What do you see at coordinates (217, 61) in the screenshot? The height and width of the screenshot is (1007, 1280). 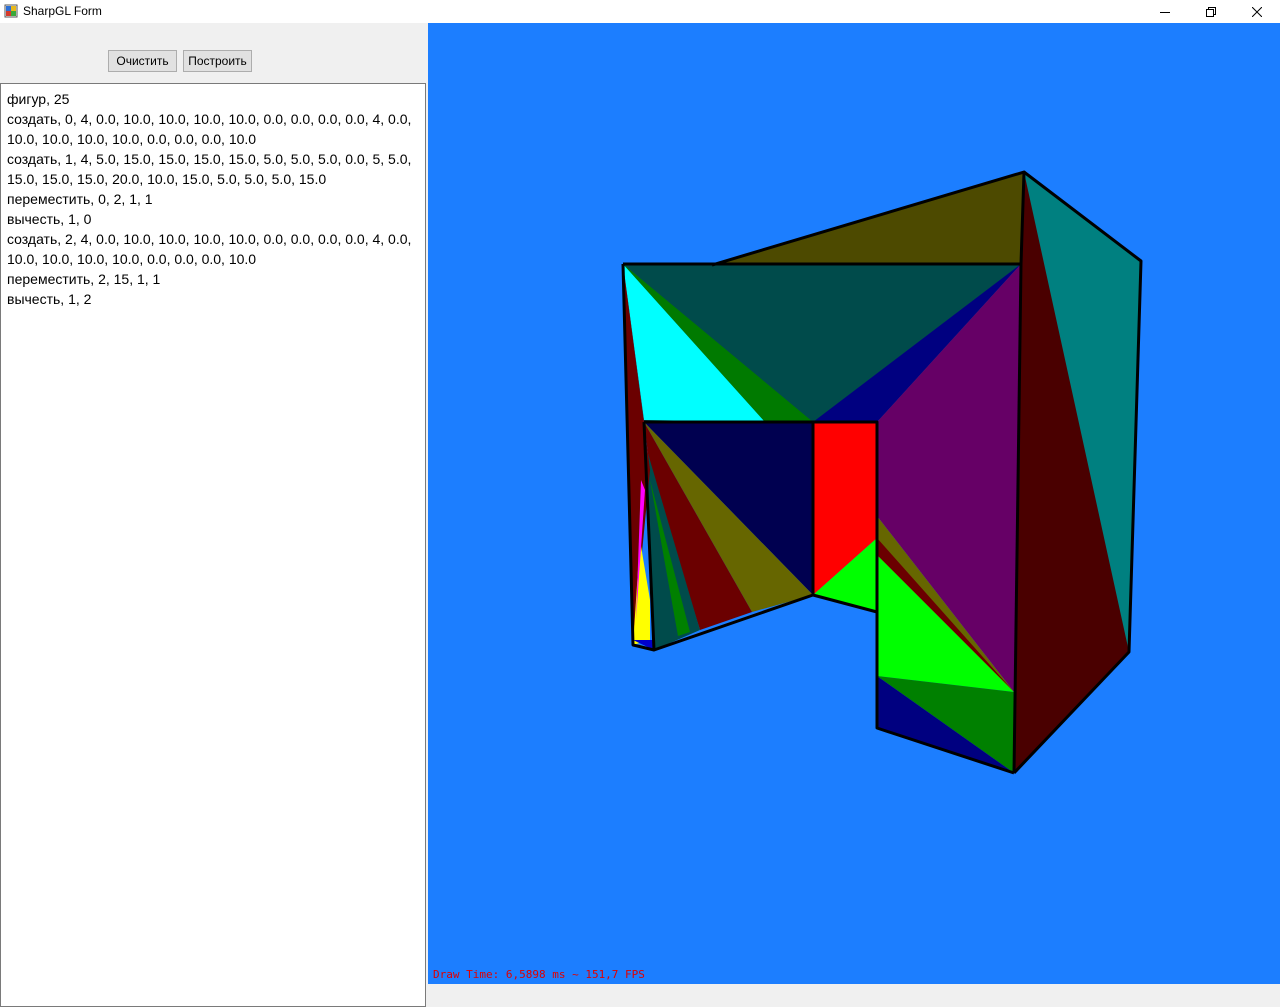 I see `build-button: Построить` at bounding box center [217, 61].